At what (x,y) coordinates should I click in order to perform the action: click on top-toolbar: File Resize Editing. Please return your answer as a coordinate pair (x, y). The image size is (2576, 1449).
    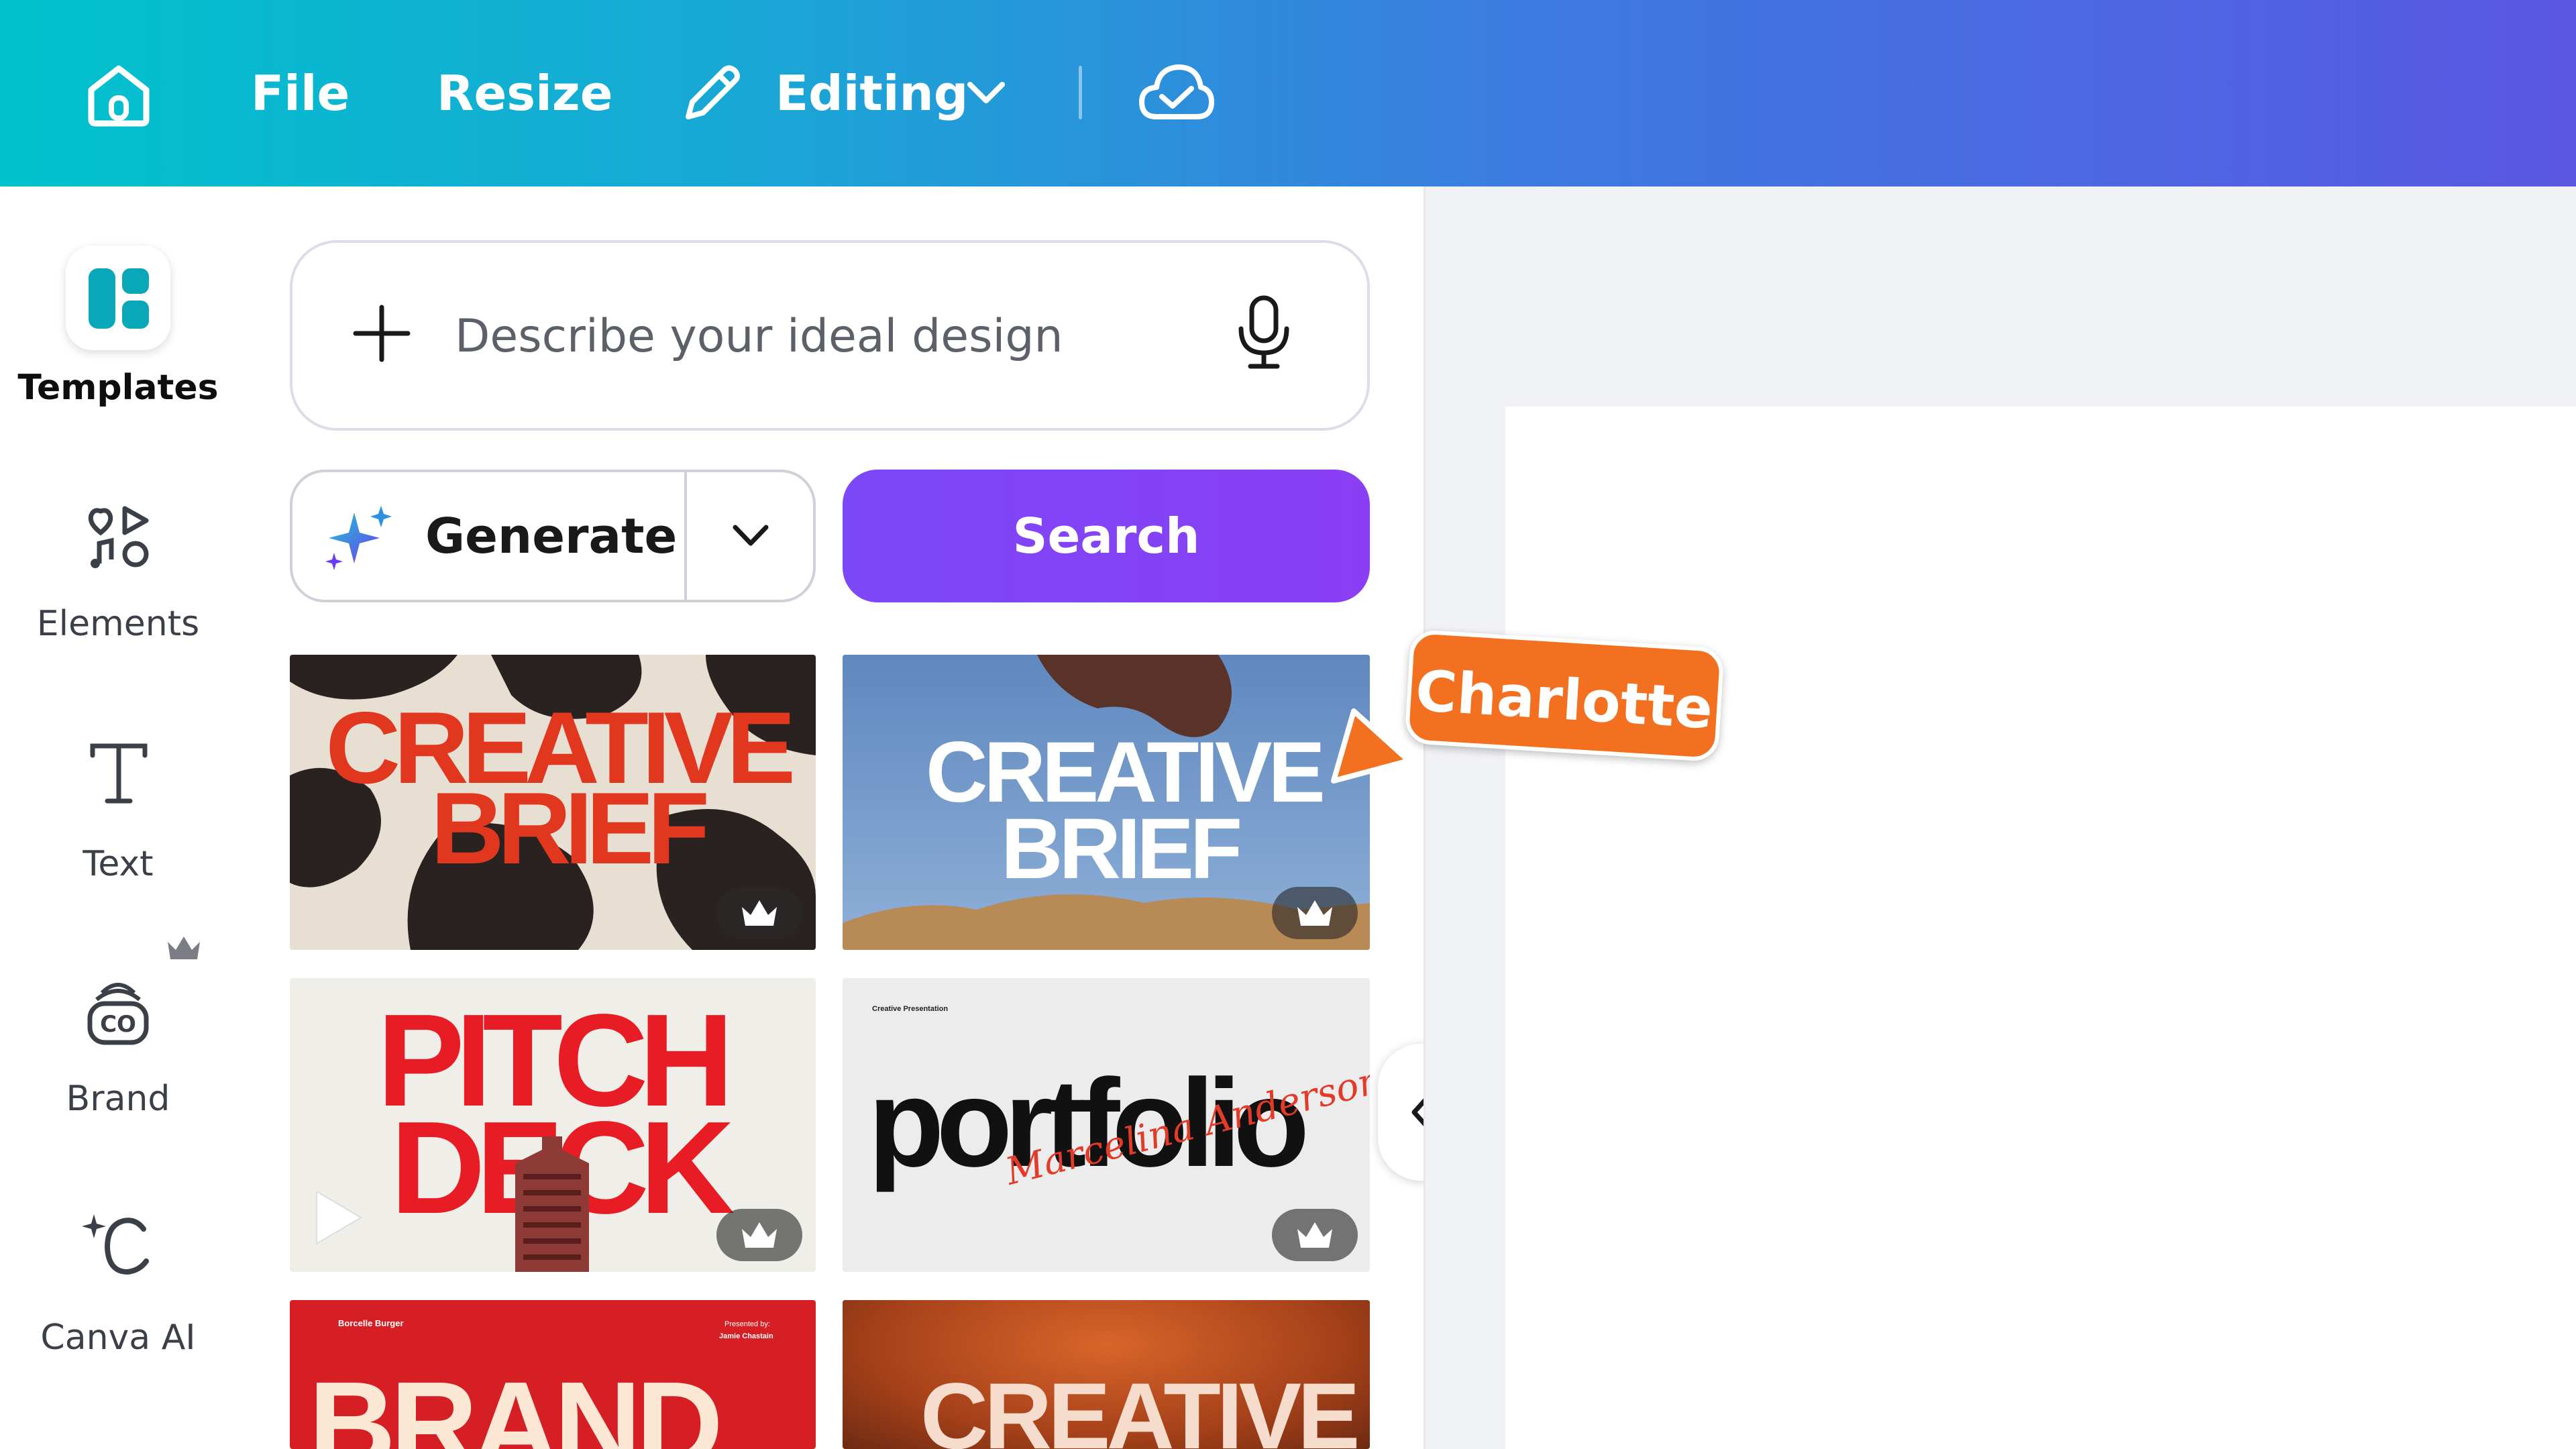
    Looking at the image, I should click on (1288, 93).